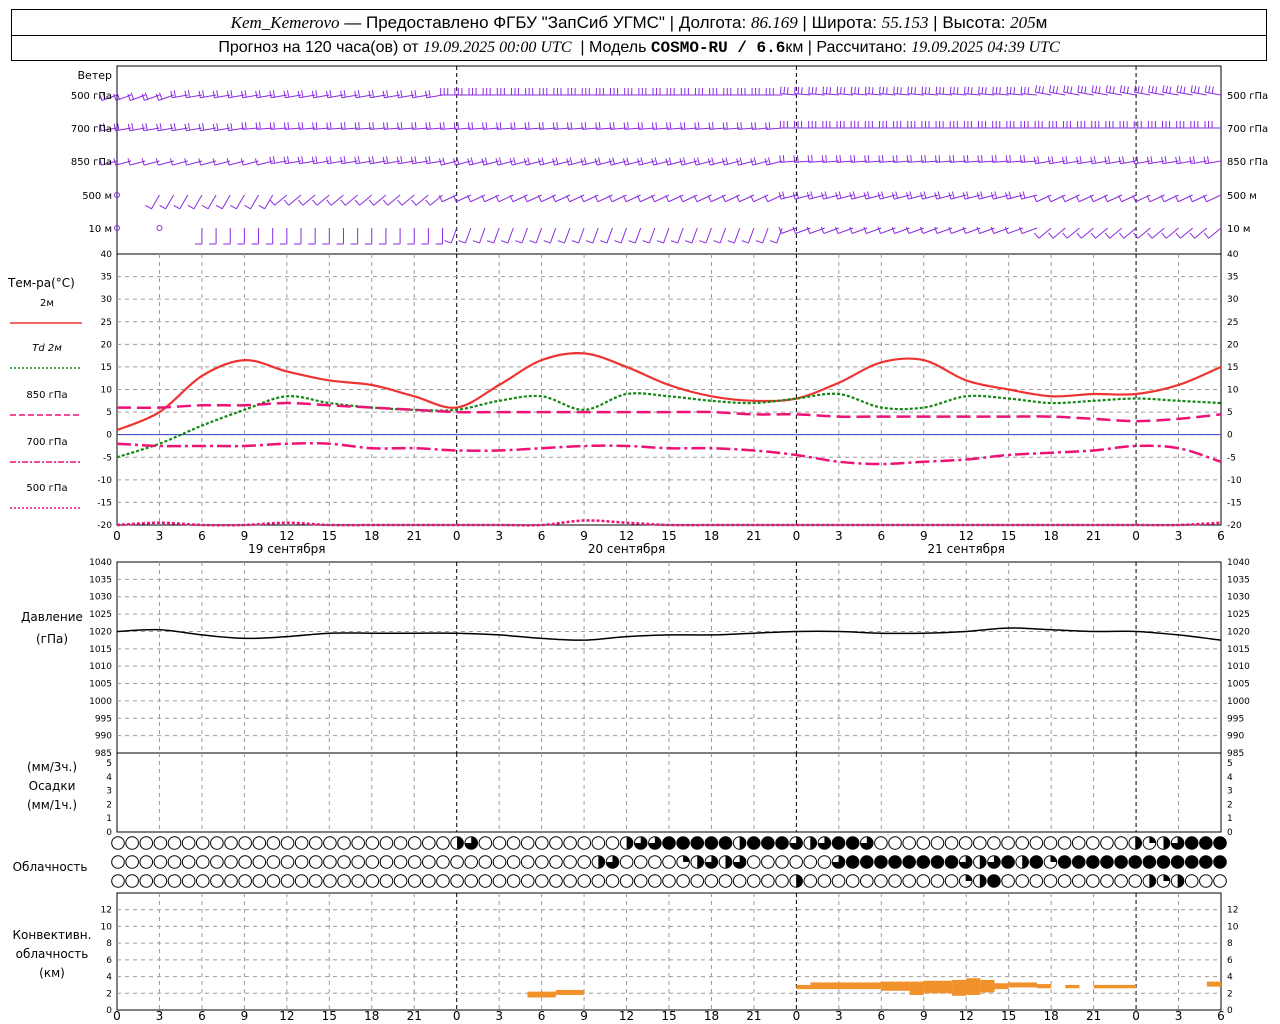  What do you see at coordinates (626, 549) in the screenshot?
I see `day-label: 20 сентября` at bounding box center [626, 549].